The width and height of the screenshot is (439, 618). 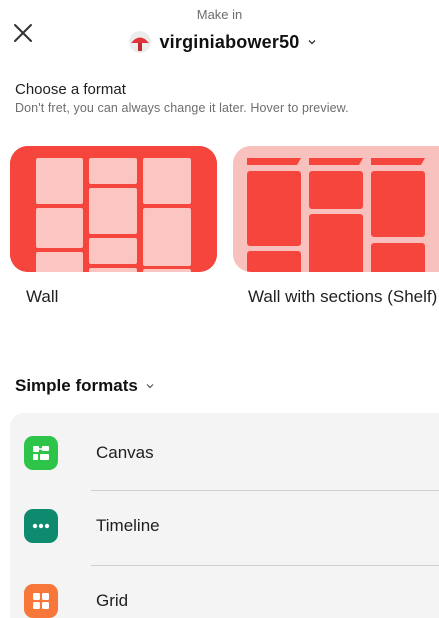 What do you see at coordinates (224, 526) in the screenshot?
I see `list-item-timeline: Timeline` at bounding box center [224, 526].